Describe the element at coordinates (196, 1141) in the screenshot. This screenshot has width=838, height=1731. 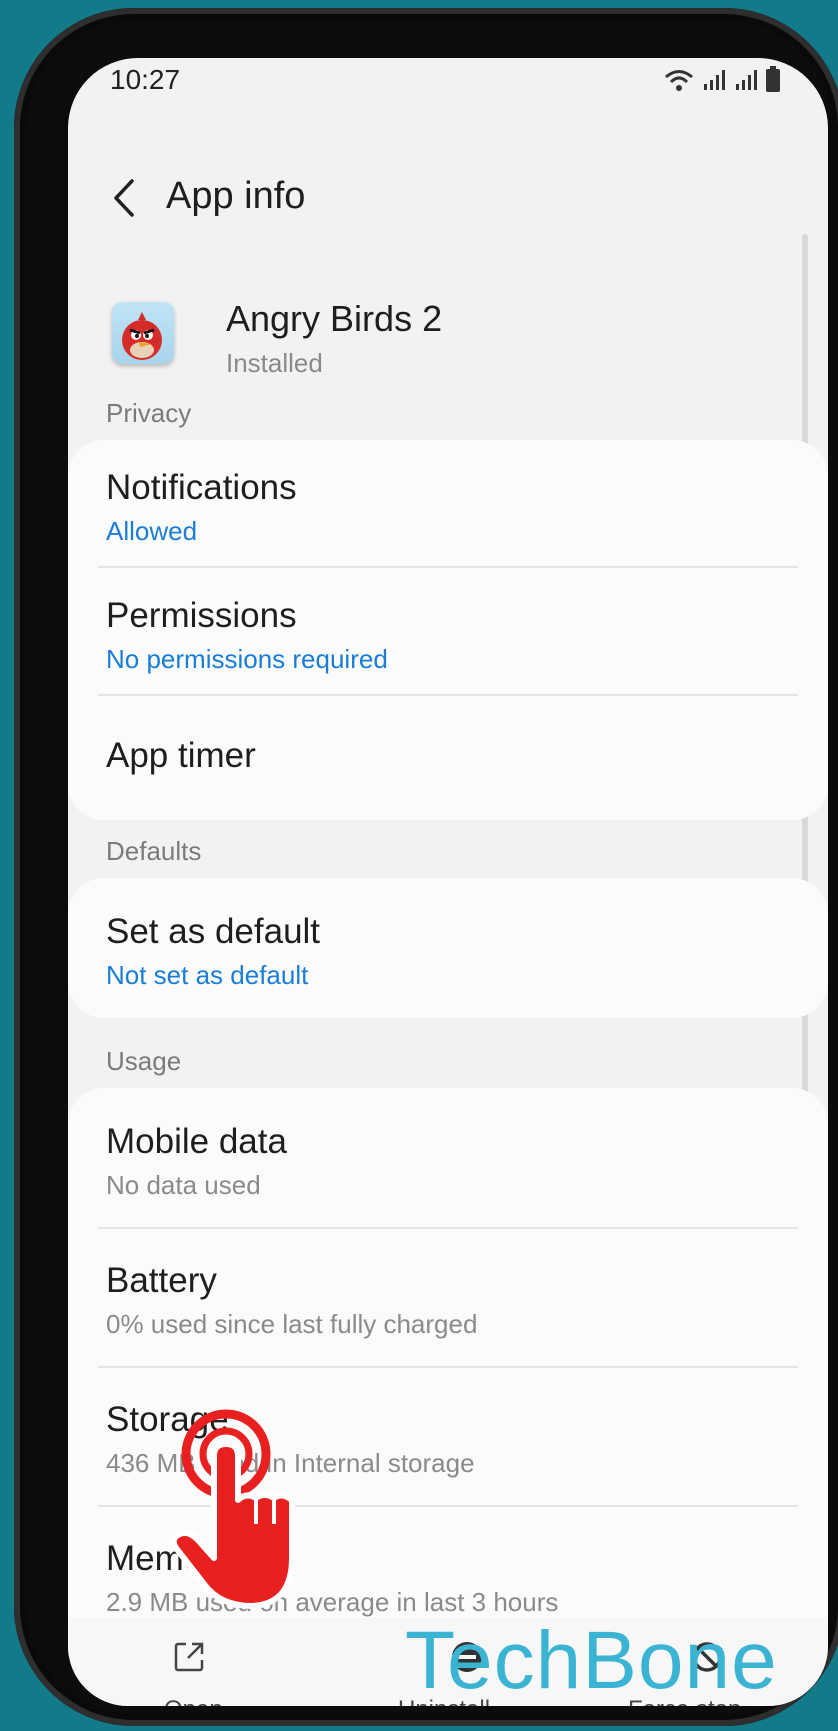
I see `row-title: Mobile data` at that location.